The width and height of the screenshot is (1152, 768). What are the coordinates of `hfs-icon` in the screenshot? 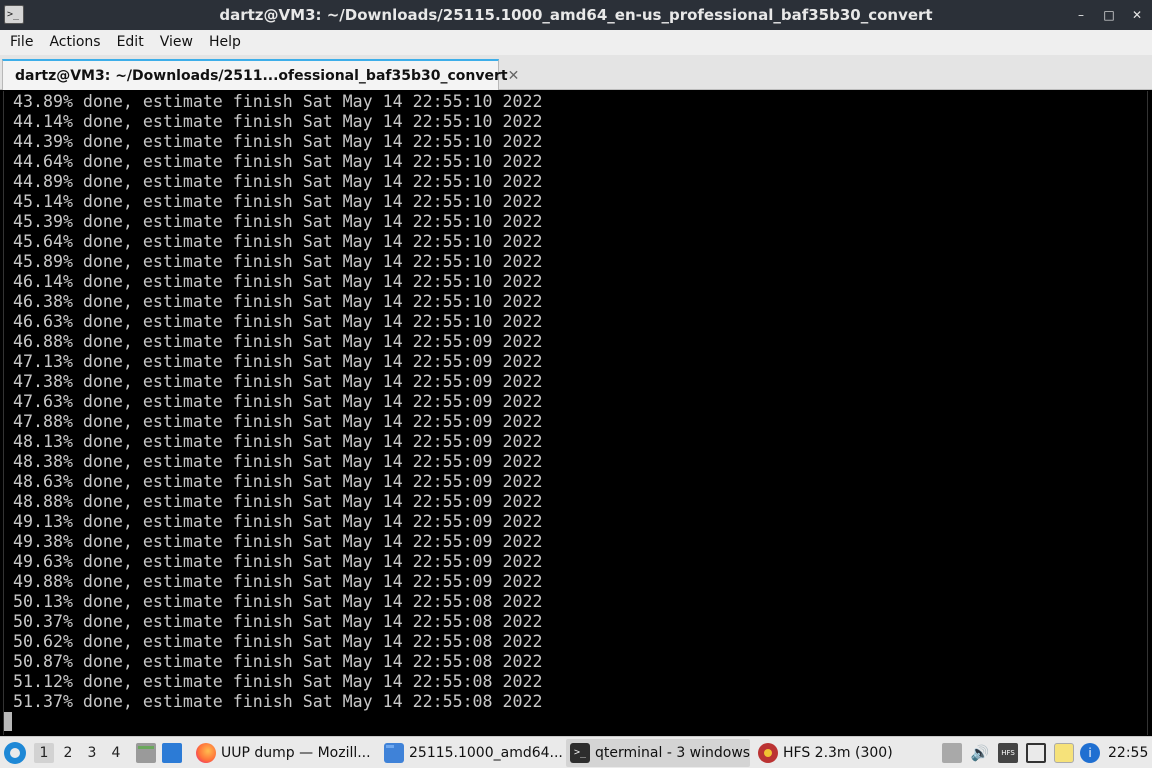 It's located at (768, 753).